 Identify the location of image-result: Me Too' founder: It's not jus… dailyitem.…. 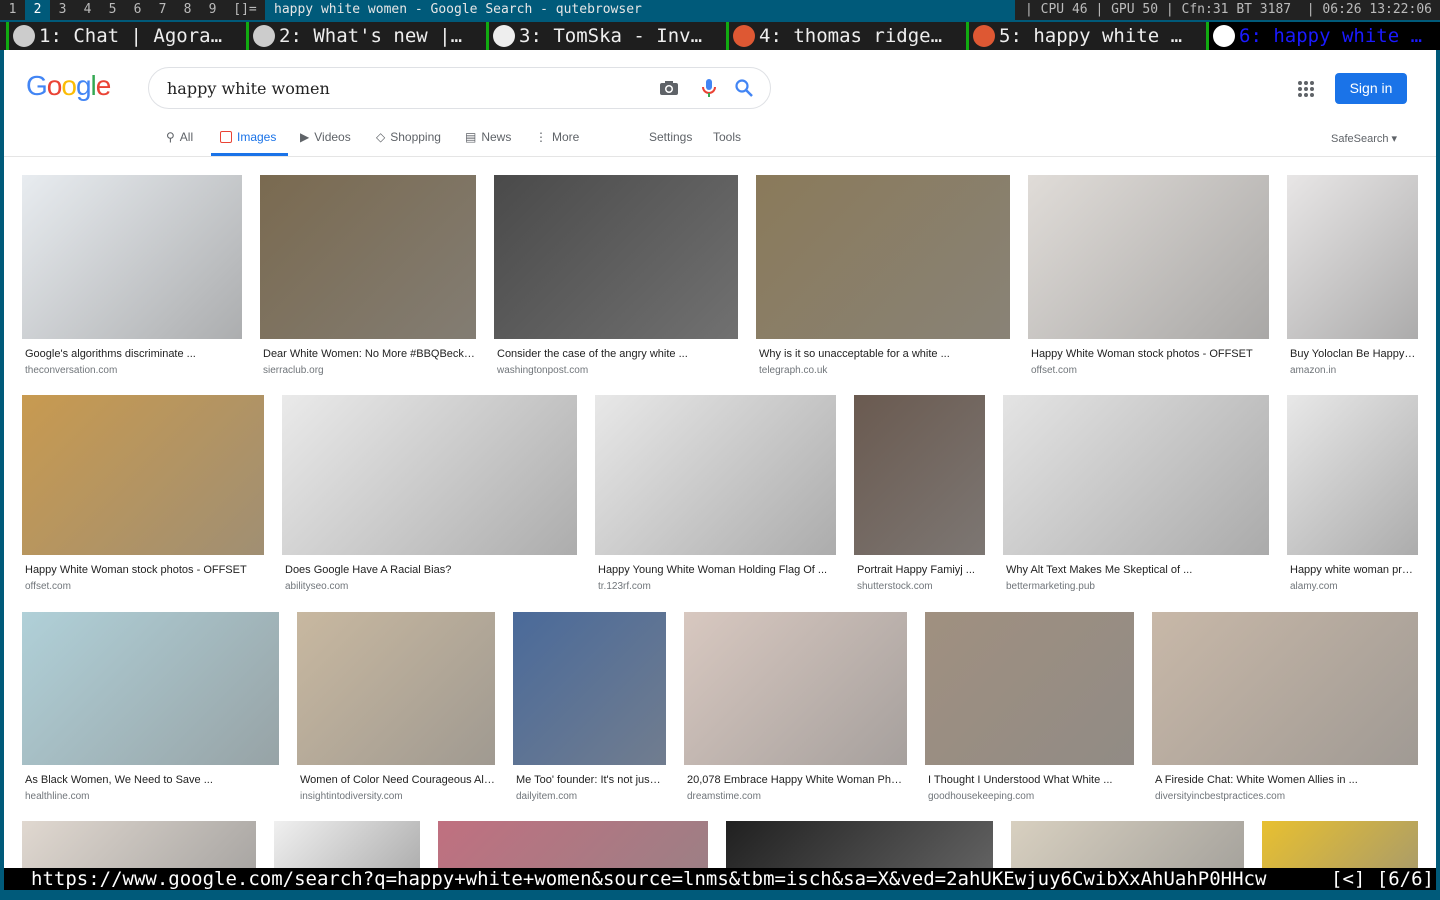
(589, 707).